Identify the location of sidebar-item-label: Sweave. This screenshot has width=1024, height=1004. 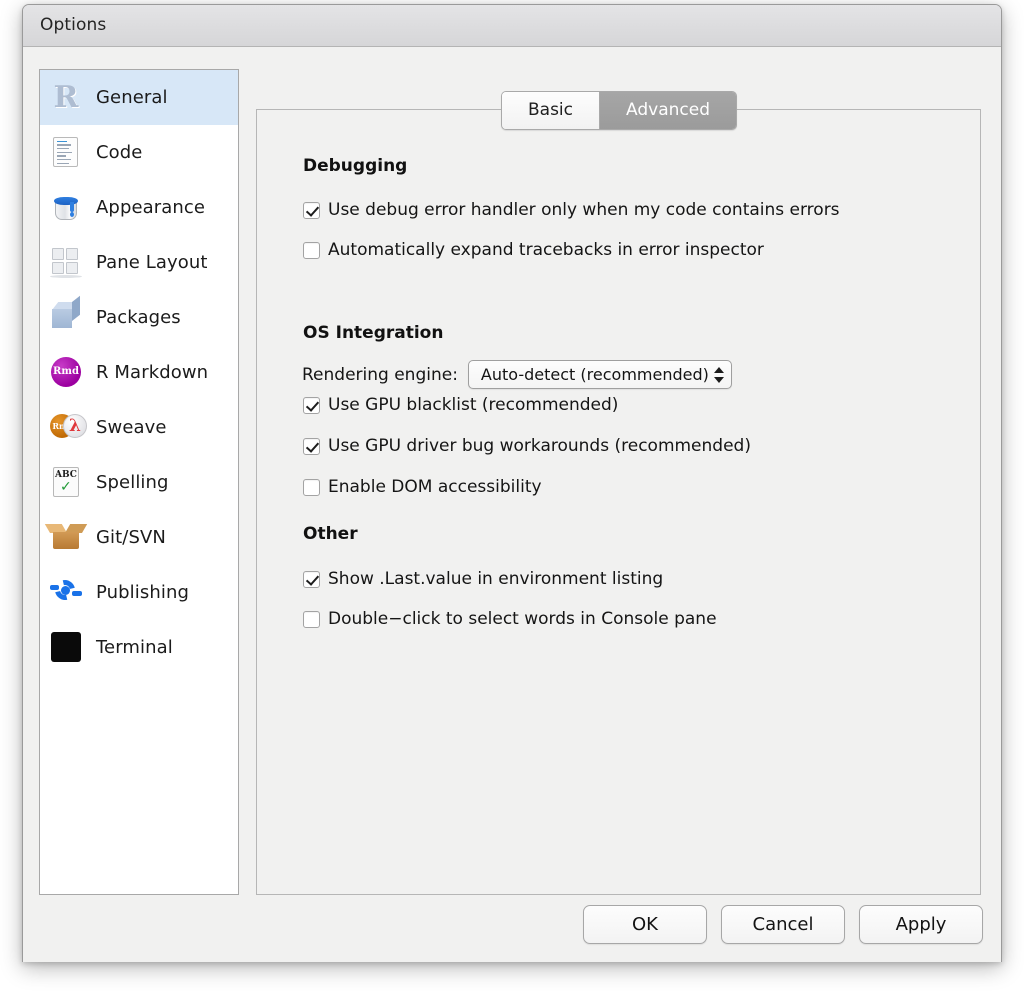
(131, 427).